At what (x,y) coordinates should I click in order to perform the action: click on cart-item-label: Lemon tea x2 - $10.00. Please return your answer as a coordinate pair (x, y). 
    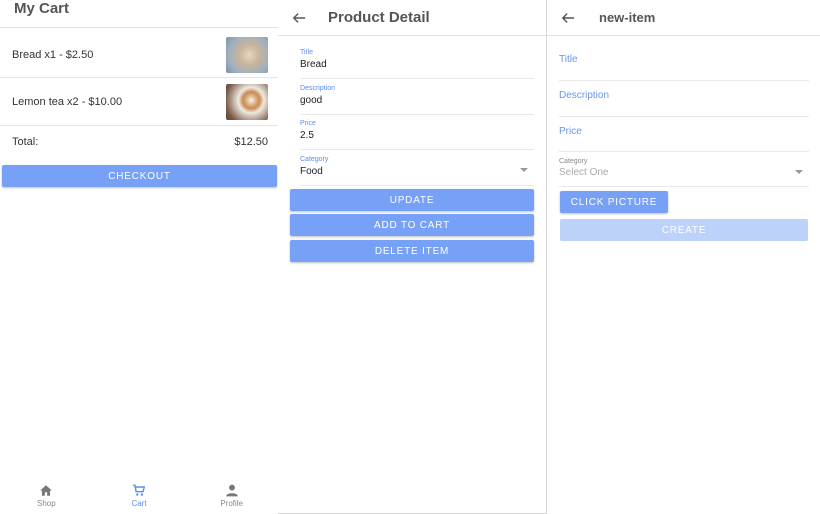
    Looking at the image, I should click on (67, 101).